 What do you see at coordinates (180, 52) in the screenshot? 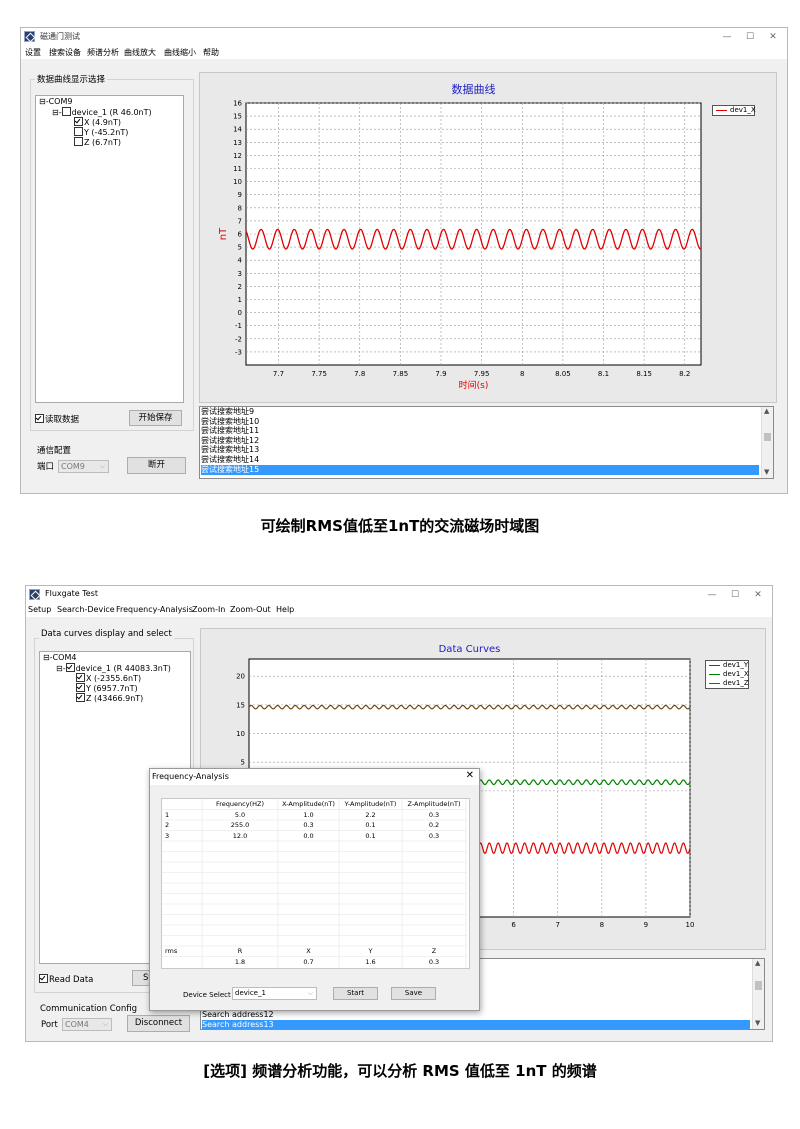
I see `menu-zoom-out: 曲线缩小` at bounding box center [180, 52].